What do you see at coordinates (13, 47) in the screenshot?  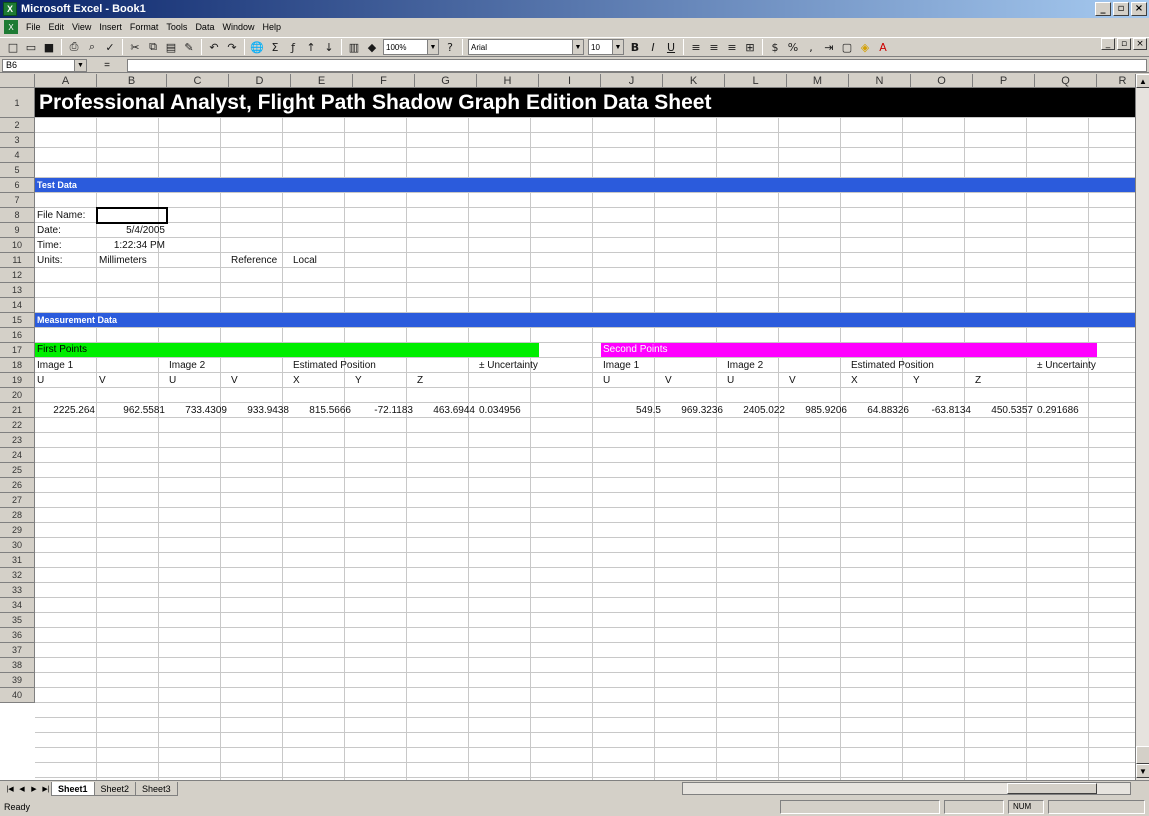 I see `new-icon: □` at bounding box center [13, 47].